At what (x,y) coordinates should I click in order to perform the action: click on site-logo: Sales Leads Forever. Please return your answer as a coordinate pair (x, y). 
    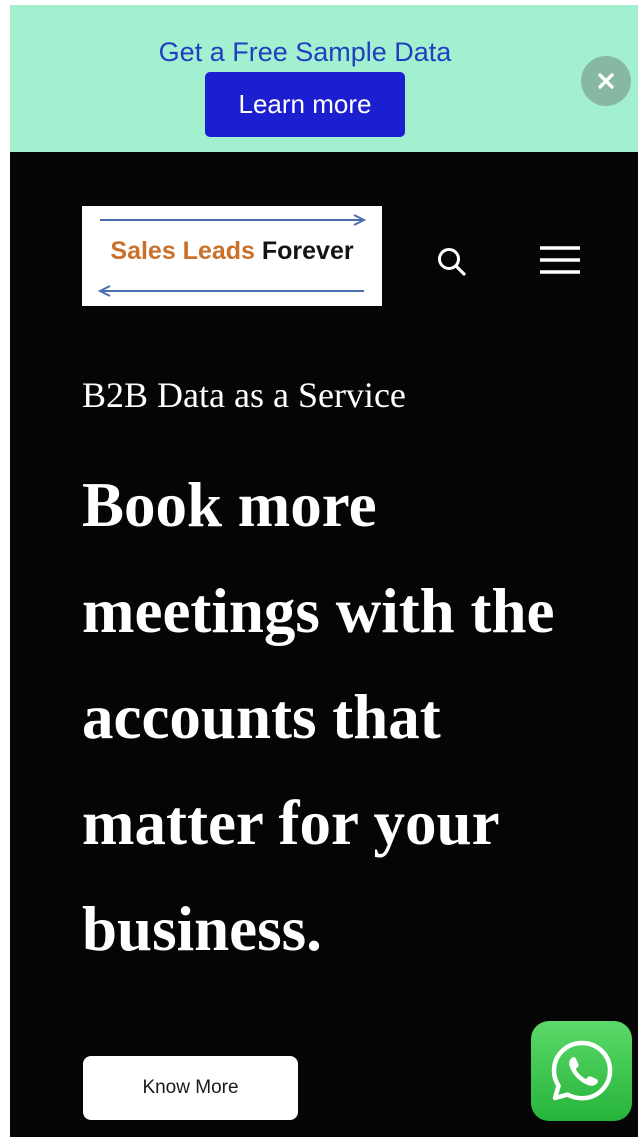
    Looking at the image, I should click on (232, 256).